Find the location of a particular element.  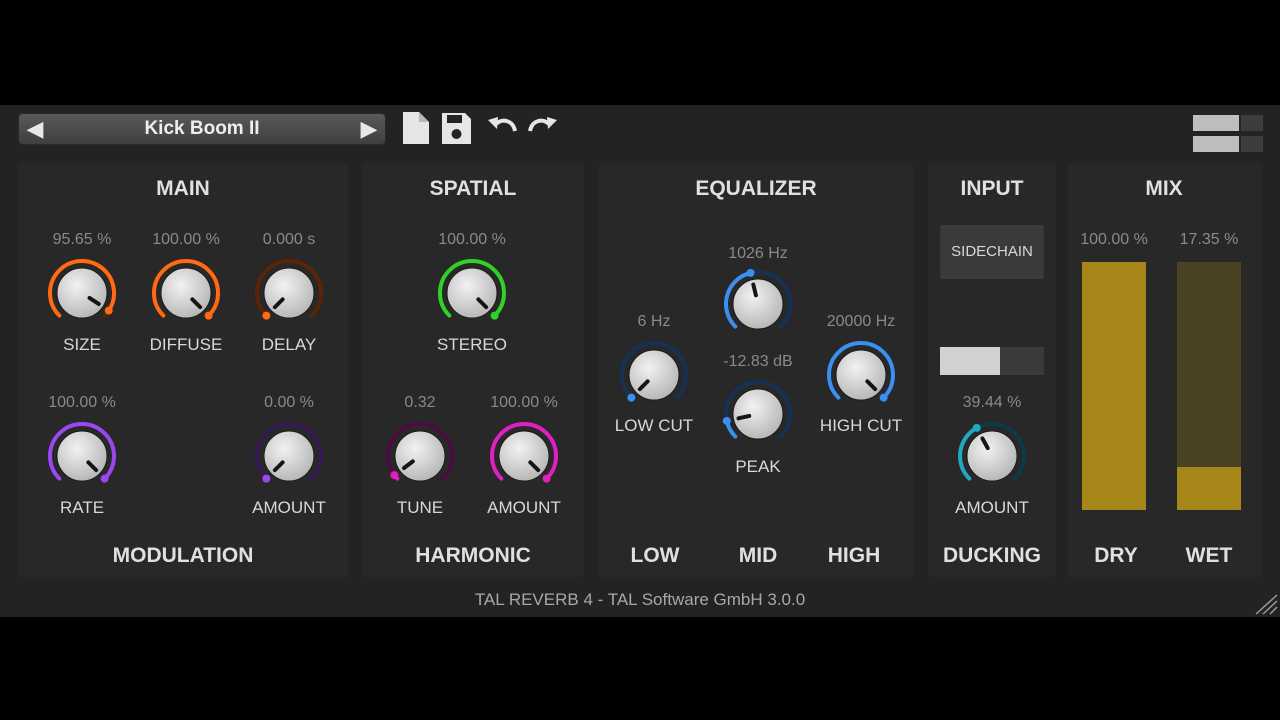

section-title-harmonic: HARMONIC is located at coordinates (473, 555).